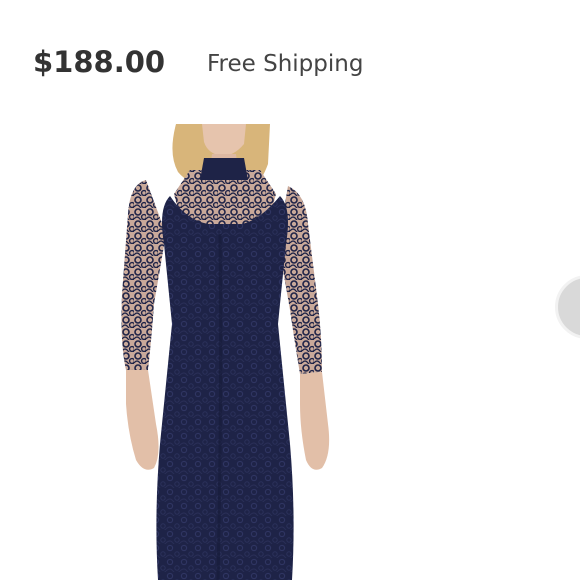  Describe the element at coordinates (143, 275) in the screenshot. I see `left-sleeve` at that location.